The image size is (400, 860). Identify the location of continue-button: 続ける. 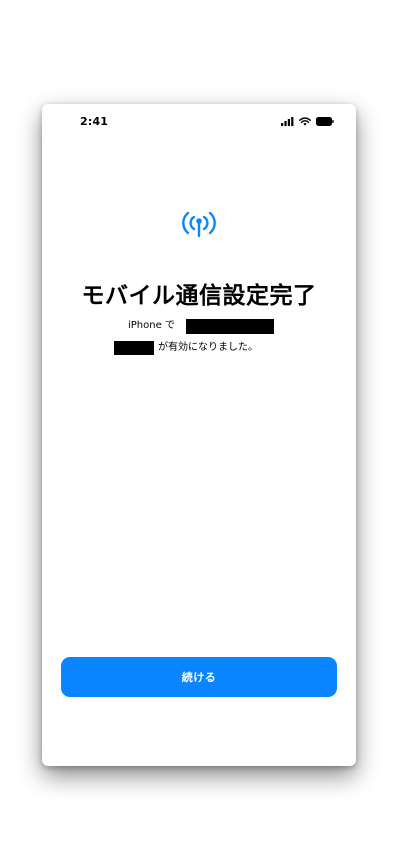
(199, 677).